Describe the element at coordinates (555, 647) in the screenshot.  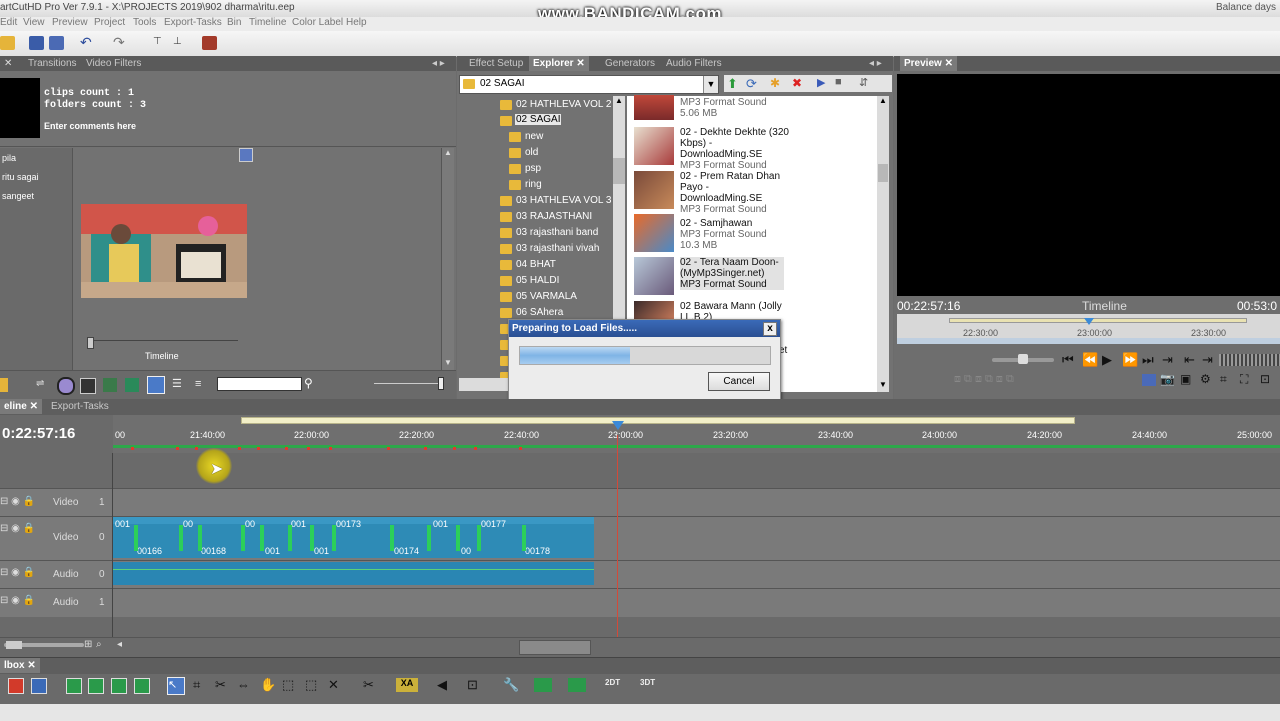
I see `timeline-scroll-thumb` at that location.